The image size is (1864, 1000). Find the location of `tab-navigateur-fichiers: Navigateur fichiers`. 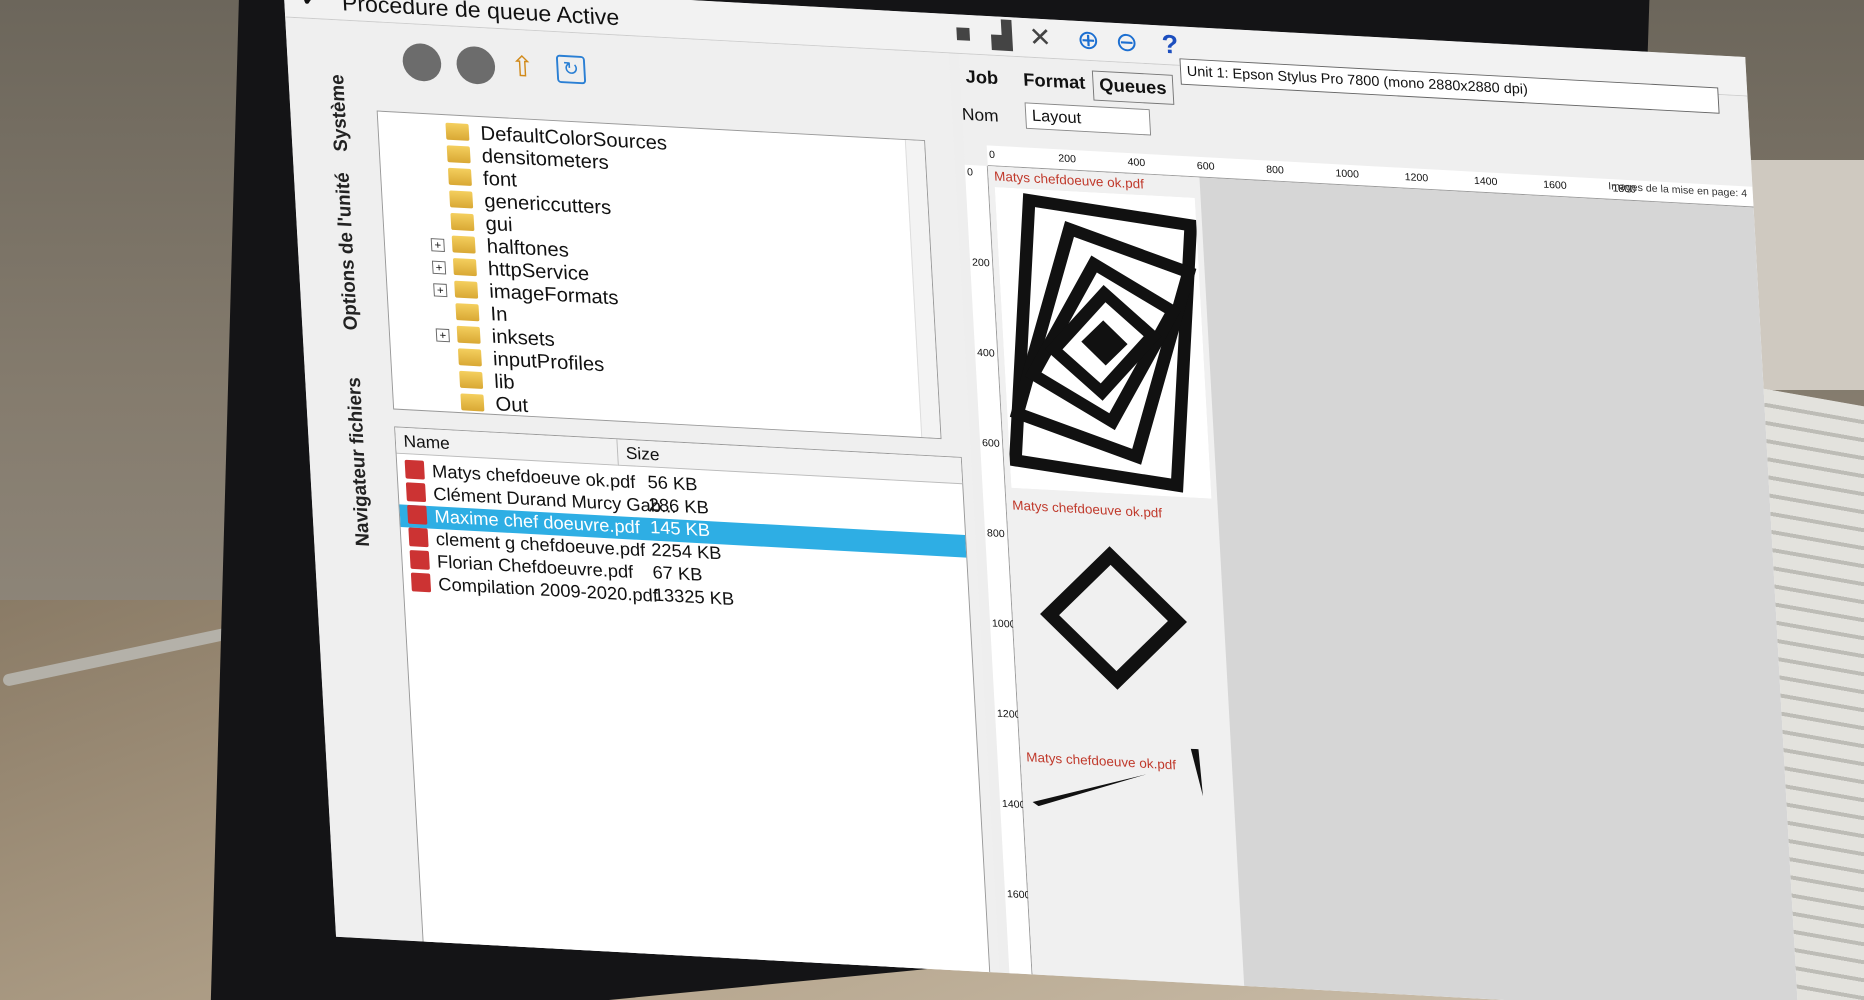

tab-navigateur-fichiers: Navigateur fichiers is located at coordinates (358, 462).